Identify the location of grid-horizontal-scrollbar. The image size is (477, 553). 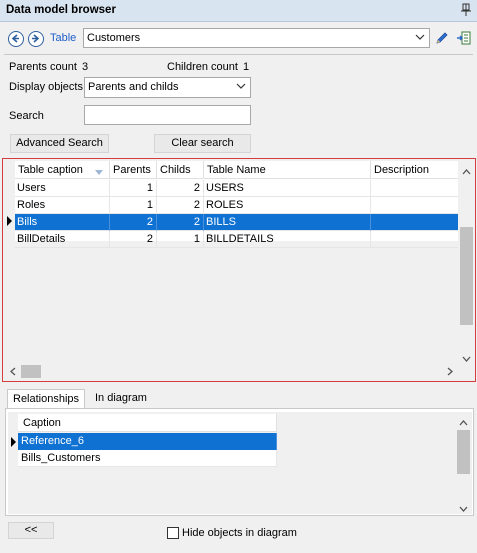
(231, 371).